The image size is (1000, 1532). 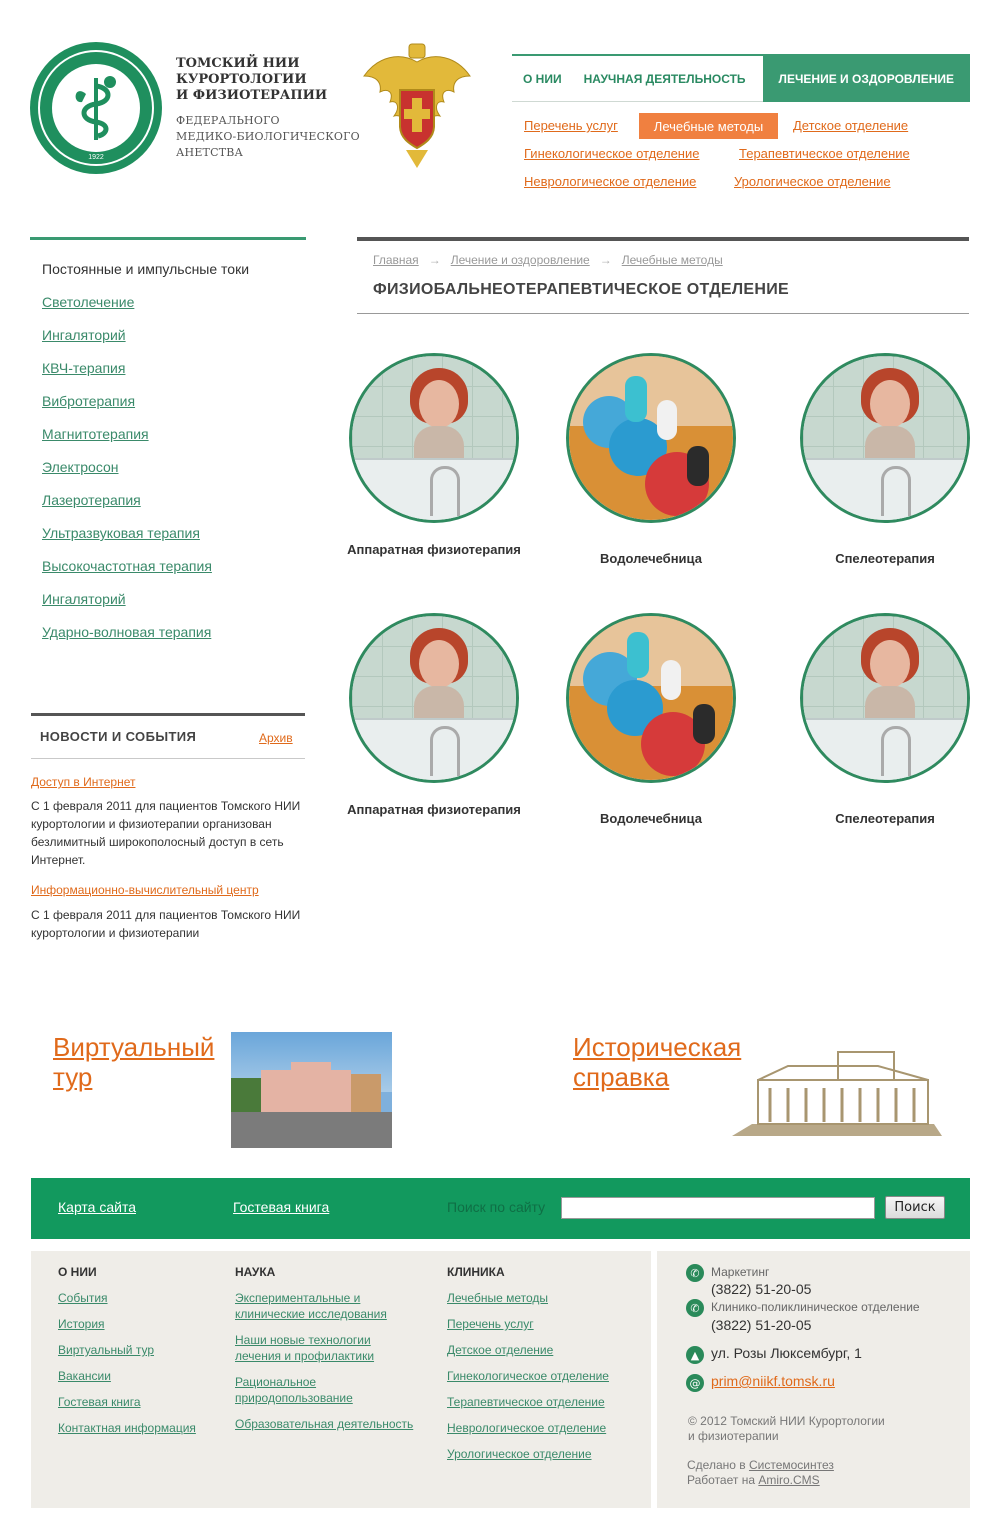 What do you see at coordinates (695, 1273) in the screenshot?
I see `phone-icon: ✆` at bounding box center [695, 1273].